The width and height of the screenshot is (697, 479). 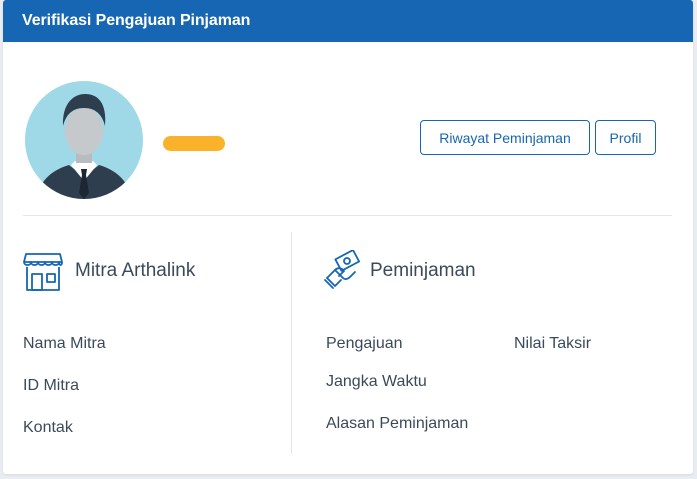 I want to click on card-header: Verifikasi Pengajuan Pinjaman, so click(x=348, y=21).